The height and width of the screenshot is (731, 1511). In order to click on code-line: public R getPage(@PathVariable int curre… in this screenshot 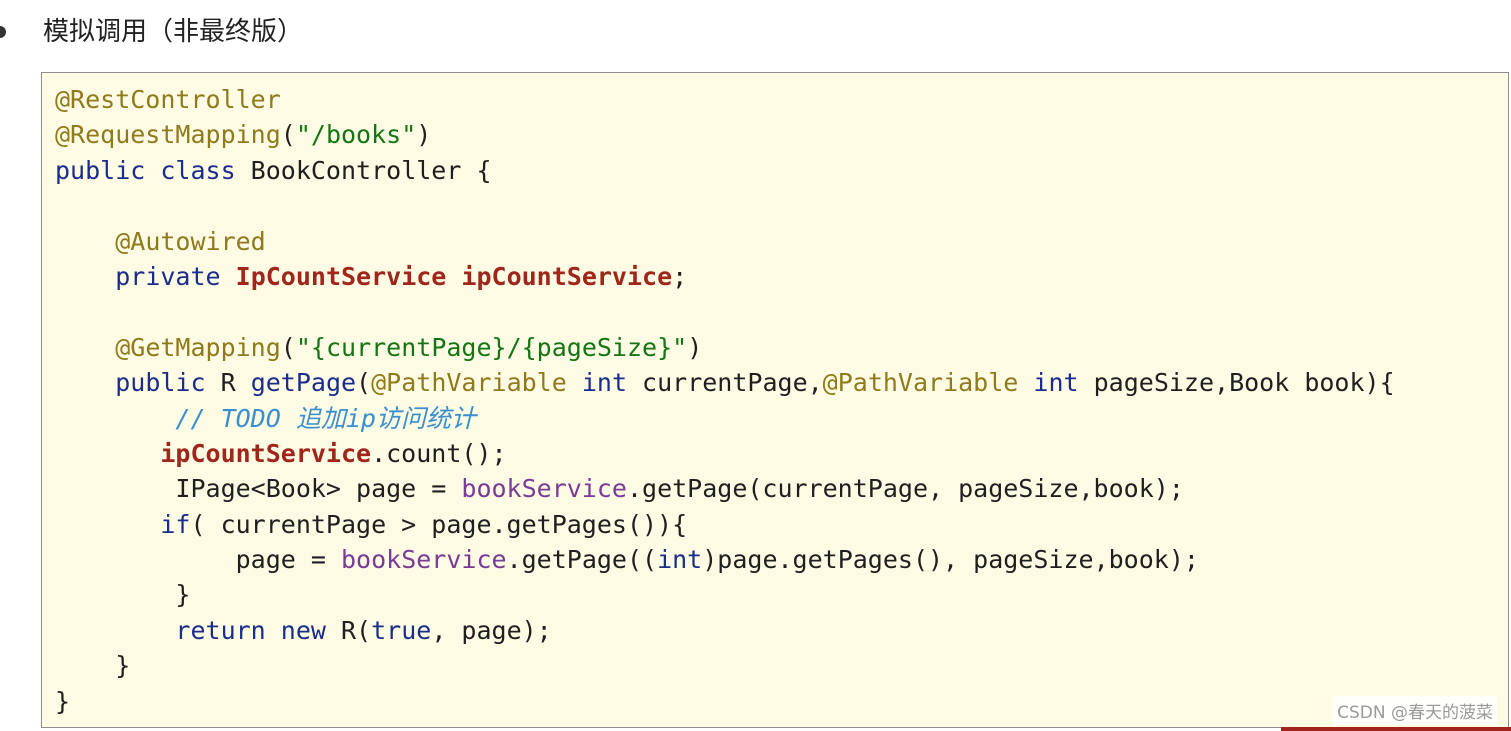, I will do `click(725, 382)`.